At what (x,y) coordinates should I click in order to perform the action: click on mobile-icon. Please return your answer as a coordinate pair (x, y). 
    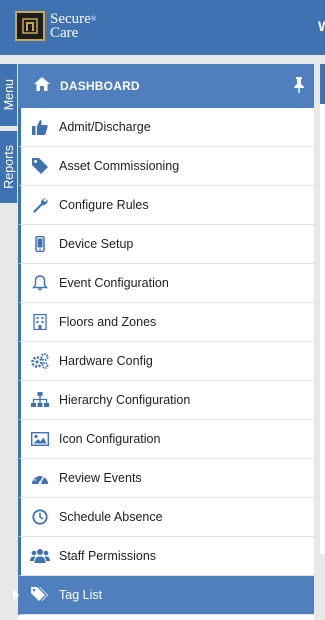
    Looking at the image, I should click on (40, 244).